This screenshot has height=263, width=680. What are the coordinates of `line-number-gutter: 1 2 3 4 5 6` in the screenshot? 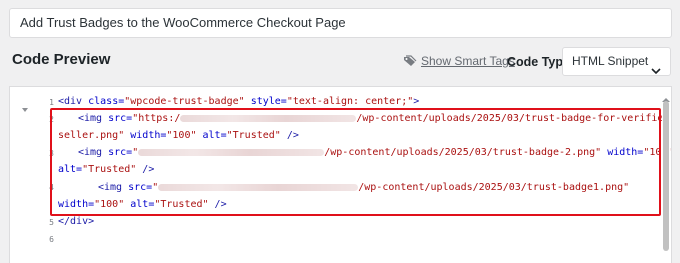 It's located at (32, 175).